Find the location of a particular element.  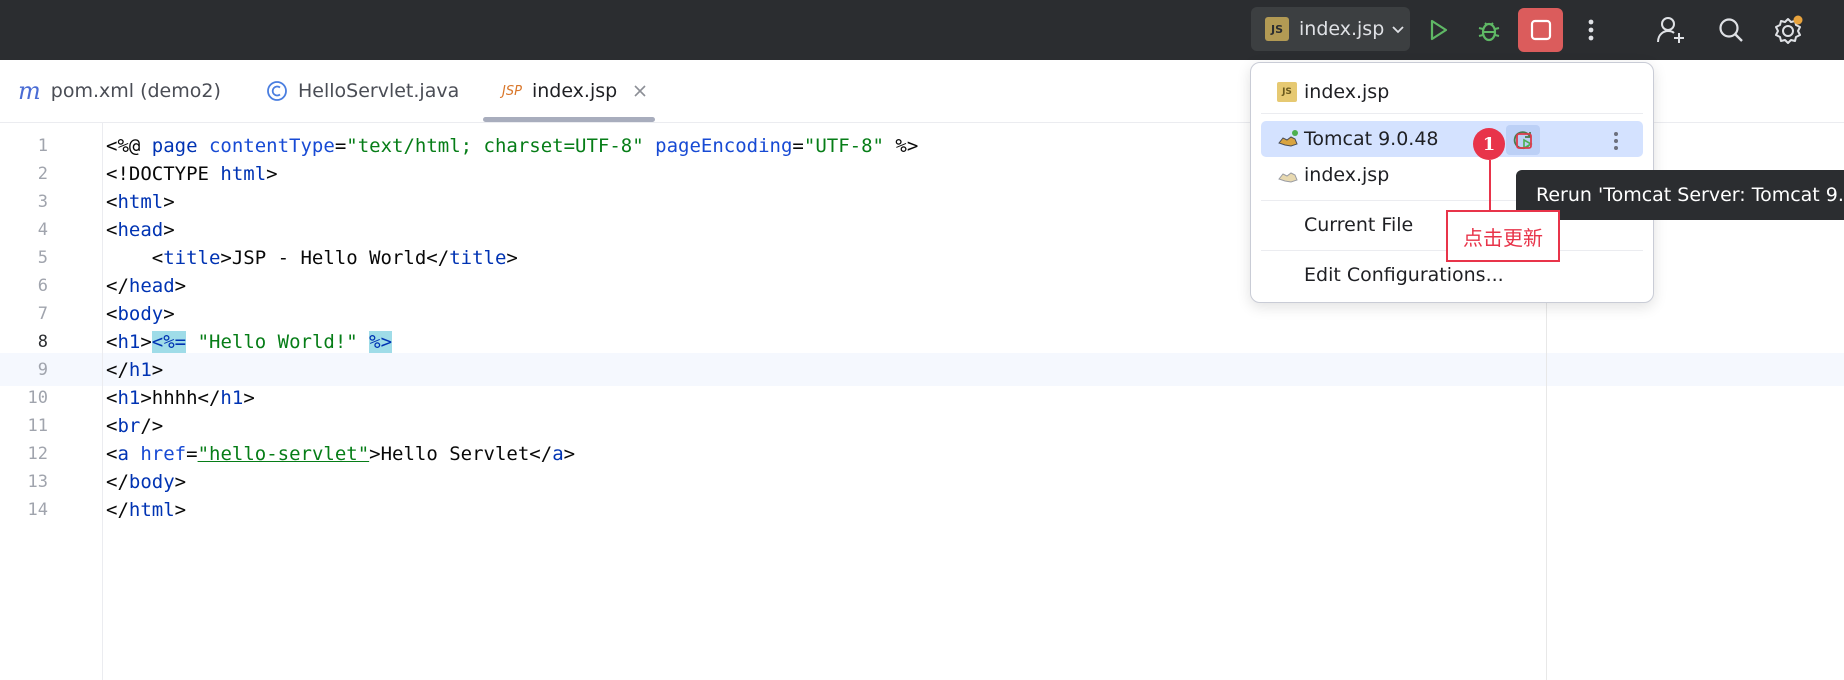

tab-pom-xml: m pom.xml (demo2) is located at coordinates (119, 91).